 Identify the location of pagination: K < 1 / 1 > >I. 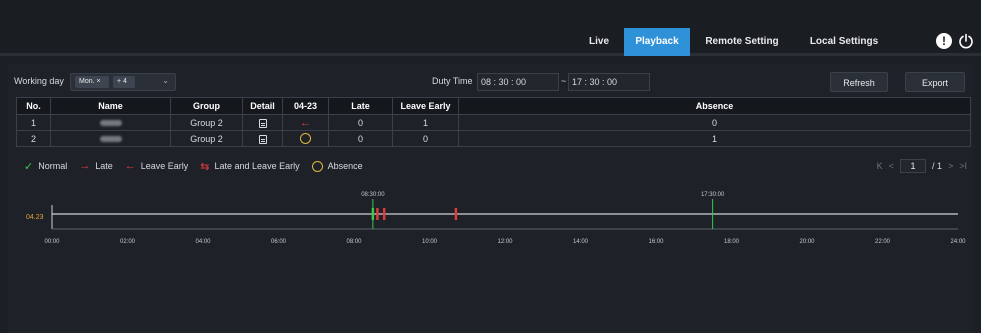
(922, 166).